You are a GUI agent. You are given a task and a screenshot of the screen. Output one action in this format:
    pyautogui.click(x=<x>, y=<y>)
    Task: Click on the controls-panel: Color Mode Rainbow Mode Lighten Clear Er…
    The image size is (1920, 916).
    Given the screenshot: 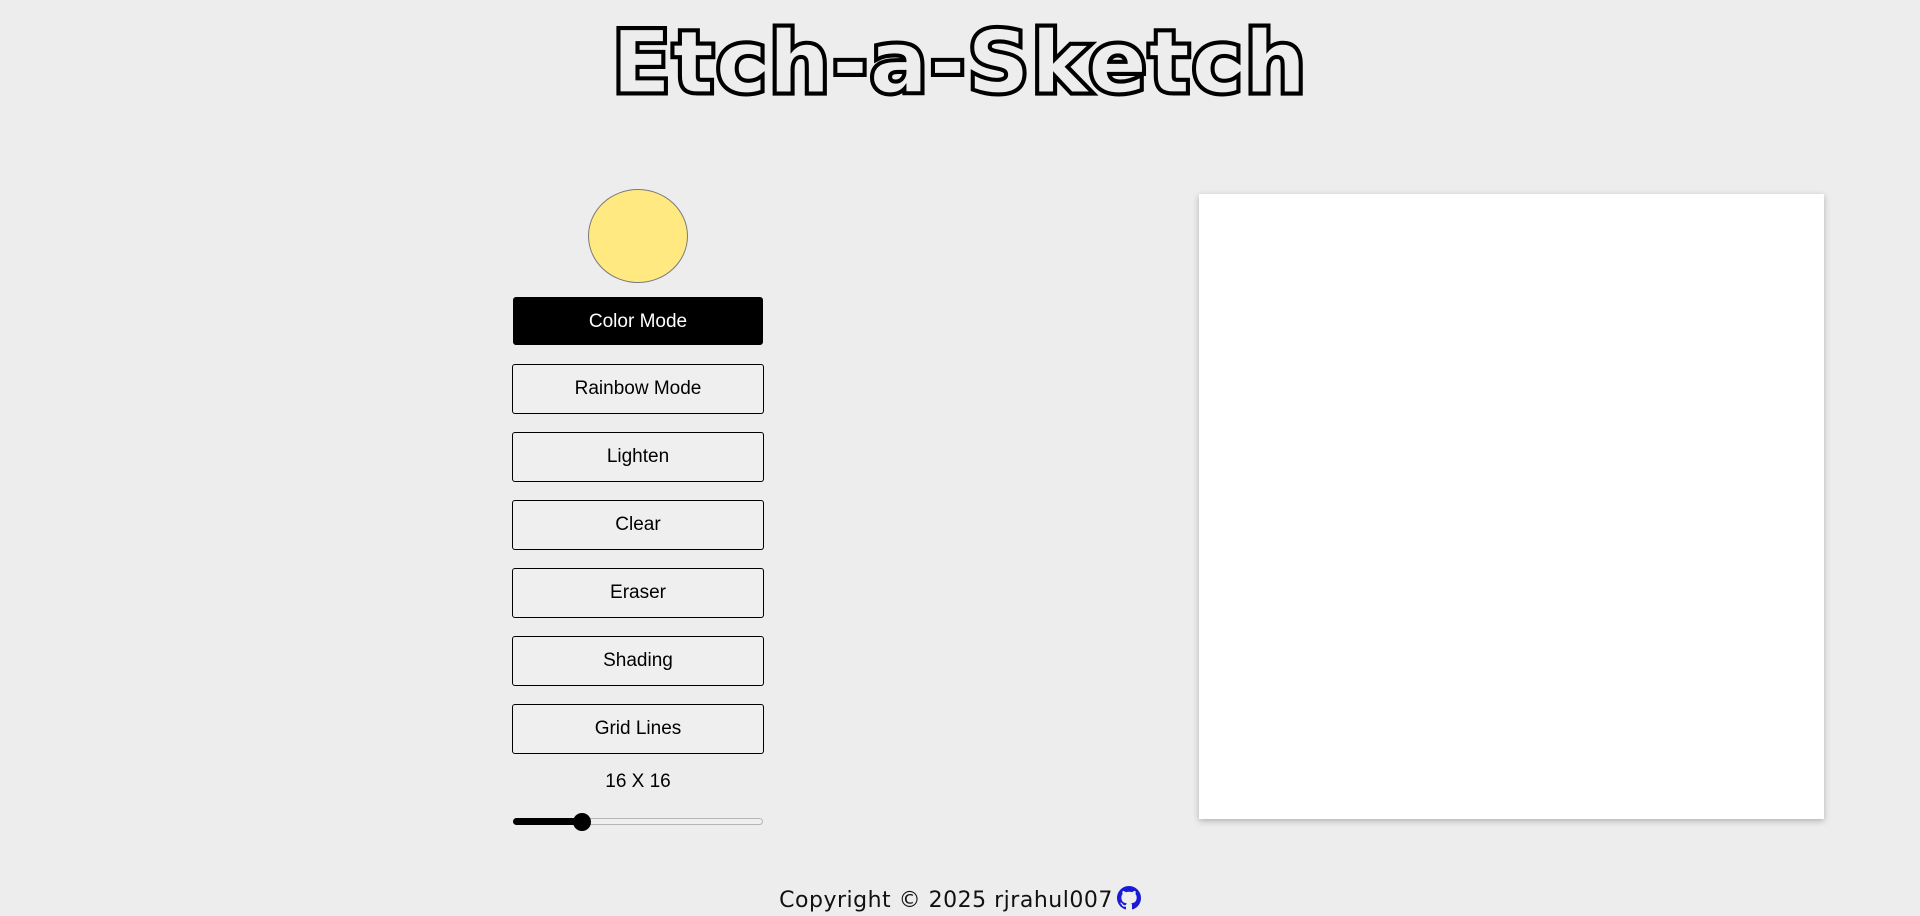 What is the action you would take?
    pyautogui.click(x=638, y=510)
    